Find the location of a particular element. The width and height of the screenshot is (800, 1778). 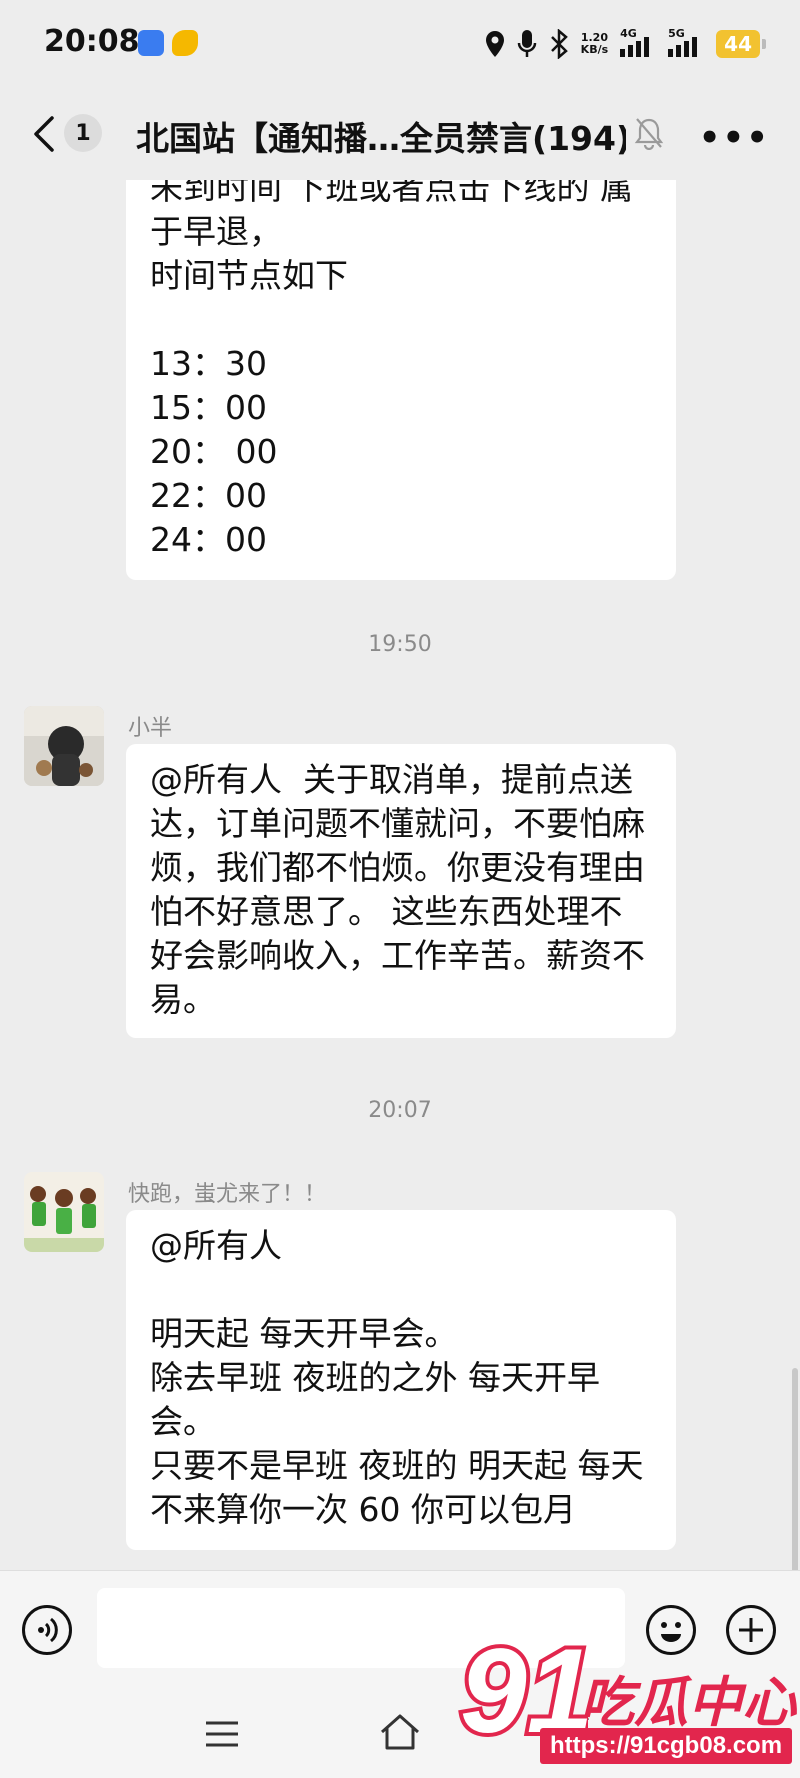

clock: 20:08 is located at coordinates (92, 41).